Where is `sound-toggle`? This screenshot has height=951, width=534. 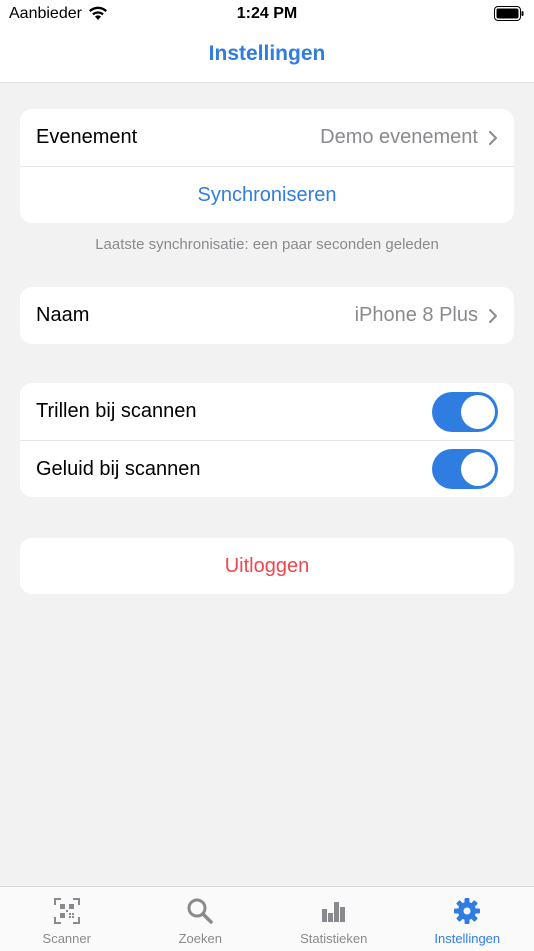 sound-toggle is located at coordinates (465, 469).